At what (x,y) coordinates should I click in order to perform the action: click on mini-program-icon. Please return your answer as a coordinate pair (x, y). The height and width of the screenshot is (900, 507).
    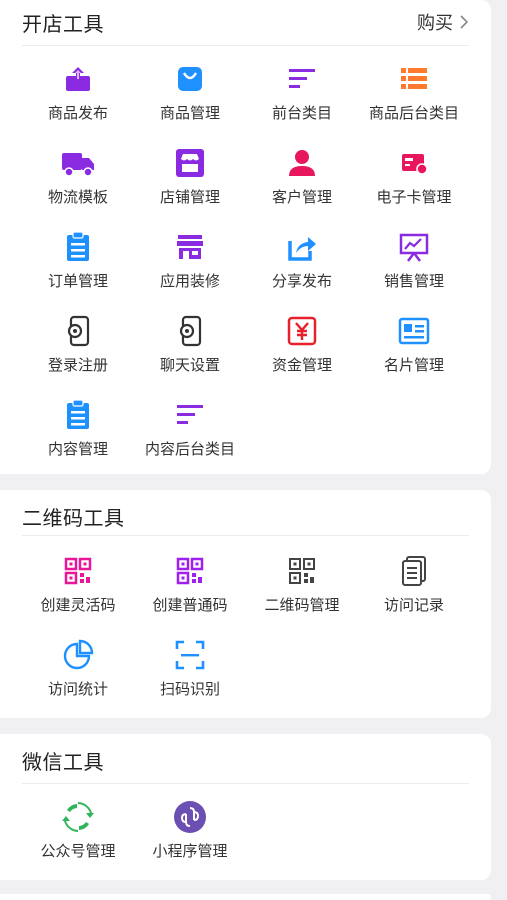
    Looking at the image, I should click on (190, 817).